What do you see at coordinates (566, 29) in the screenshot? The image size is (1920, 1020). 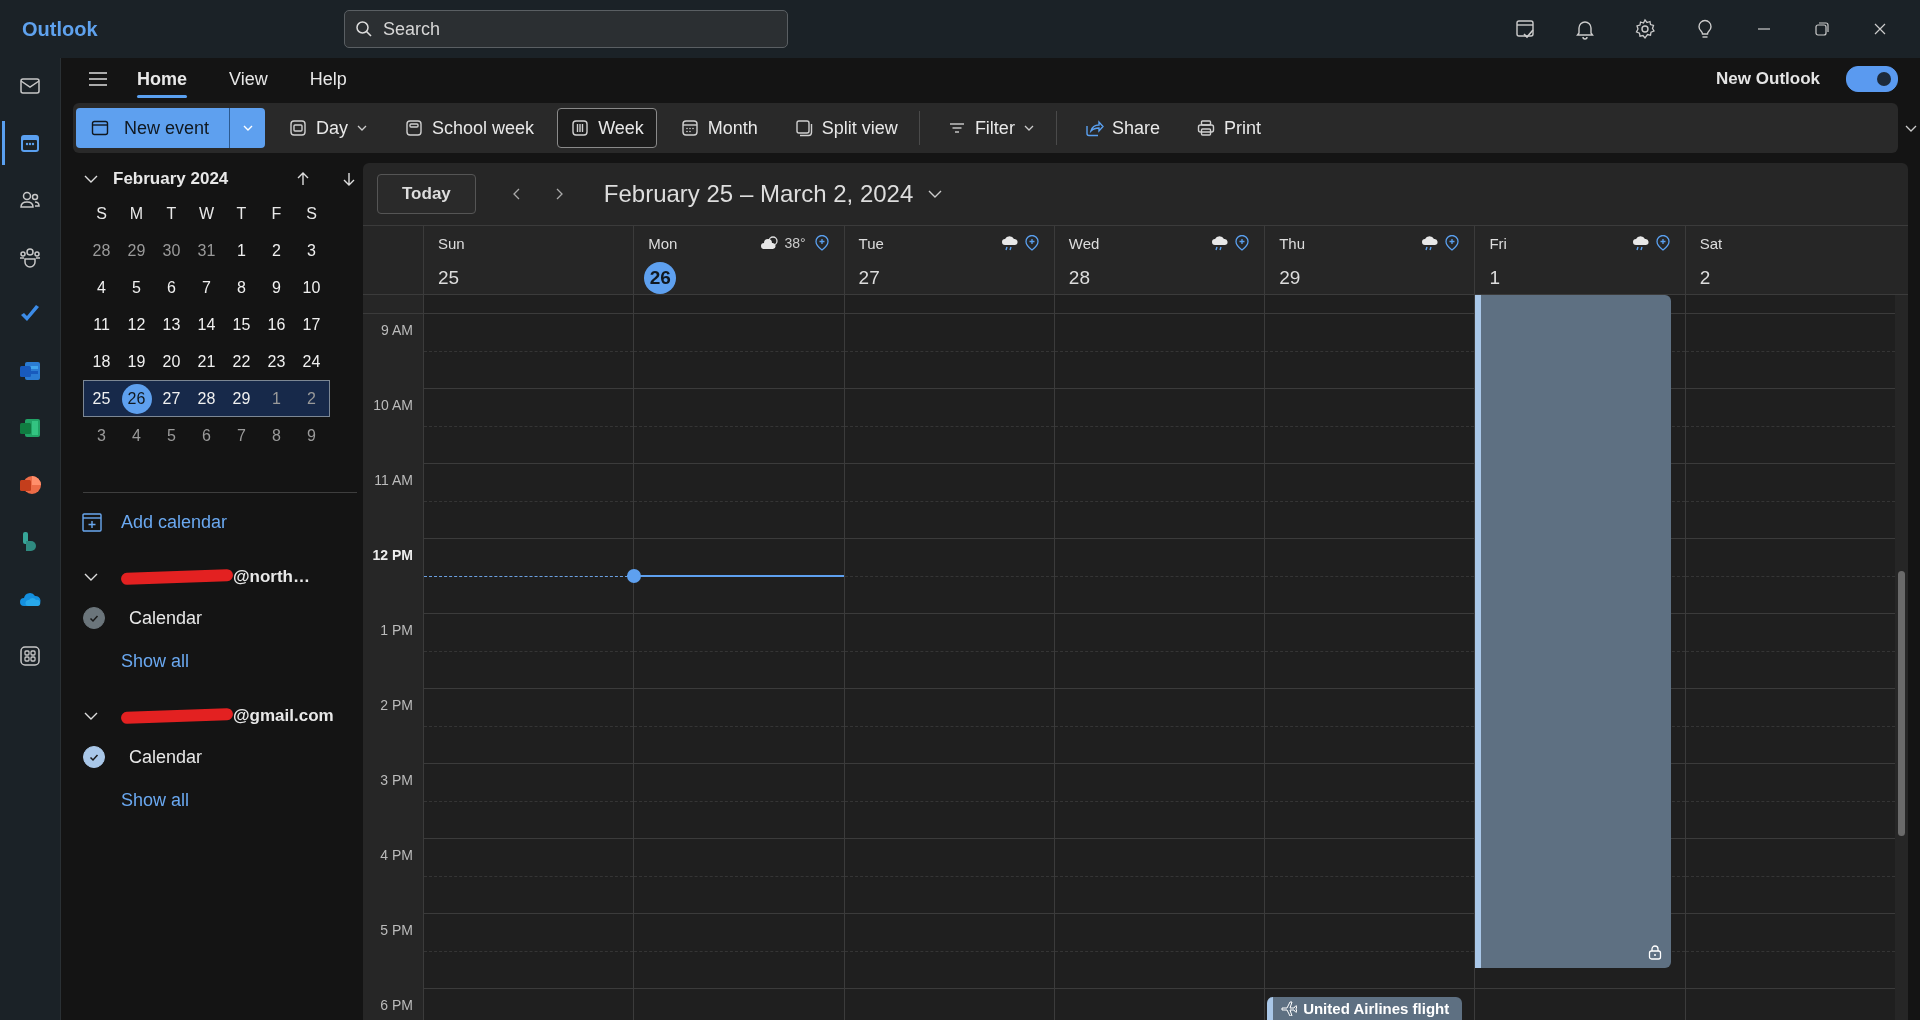 I see `search-field: Search` at bounding box center [566, 29].